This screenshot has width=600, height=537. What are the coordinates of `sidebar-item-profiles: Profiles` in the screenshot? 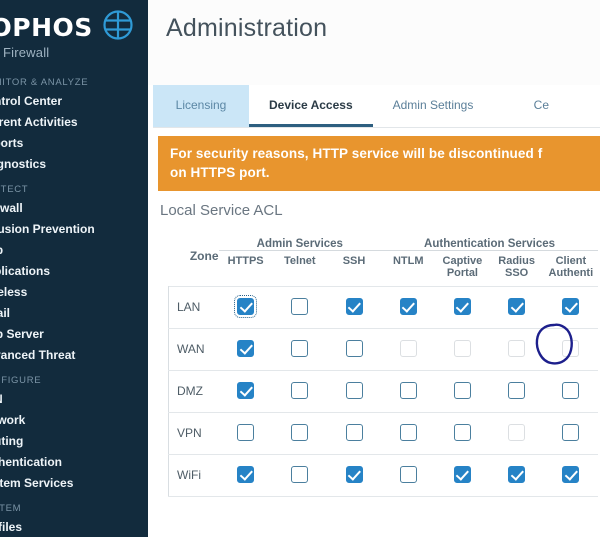 It's located at (74, 527).